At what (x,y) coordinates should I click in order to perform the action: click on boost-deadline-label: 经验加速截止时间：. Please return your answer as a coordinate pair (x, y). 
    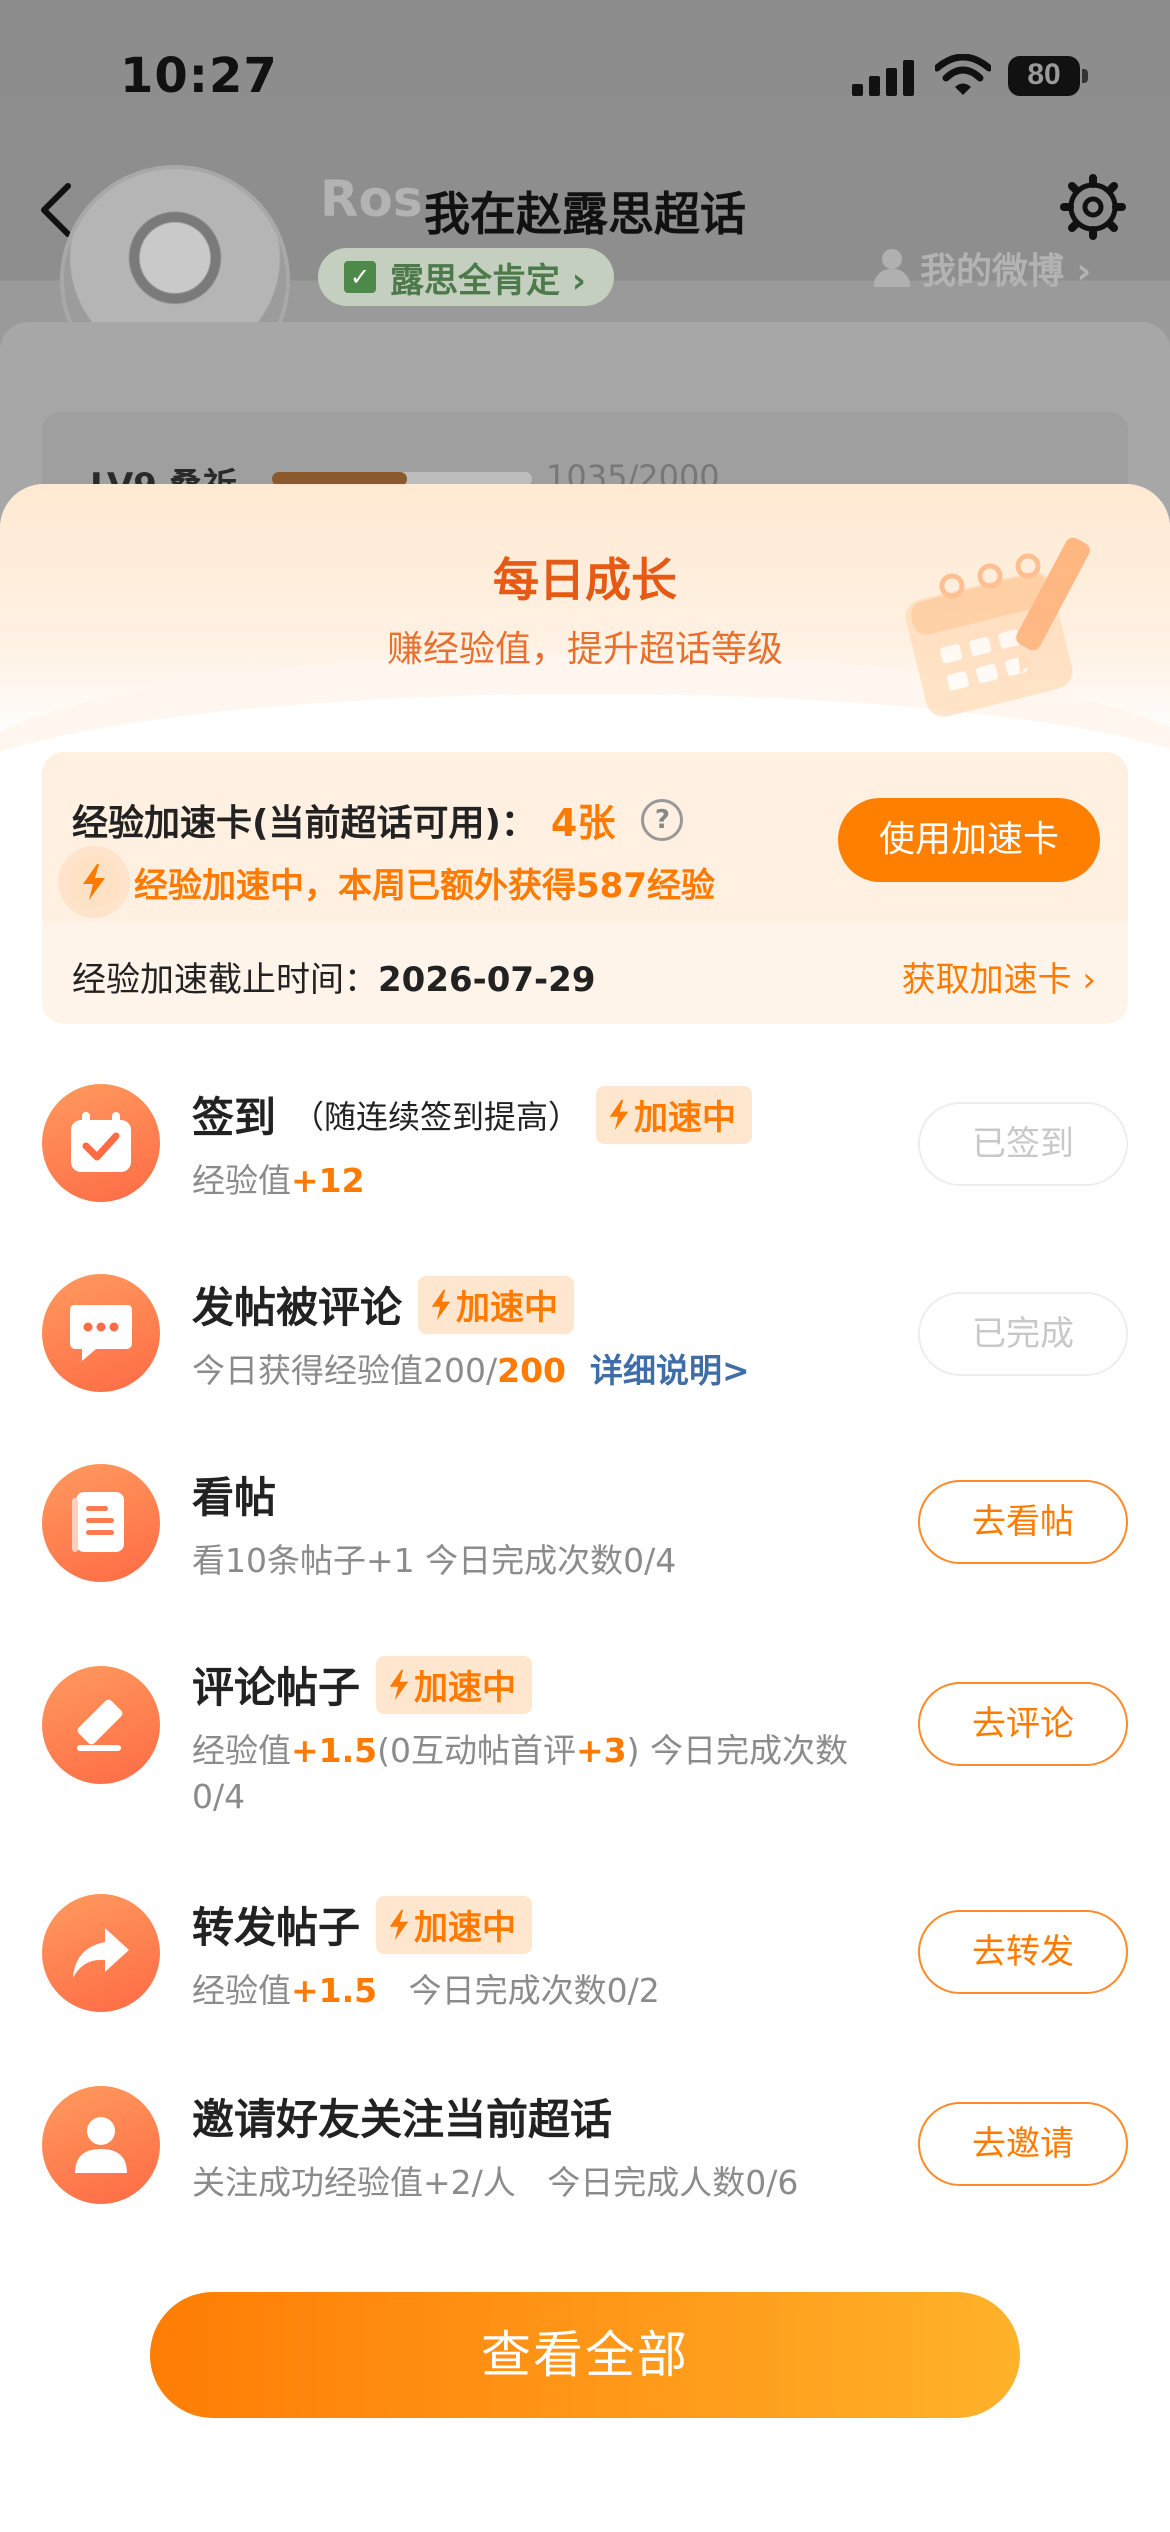
    Looking at the image, I should click on (225, 980).